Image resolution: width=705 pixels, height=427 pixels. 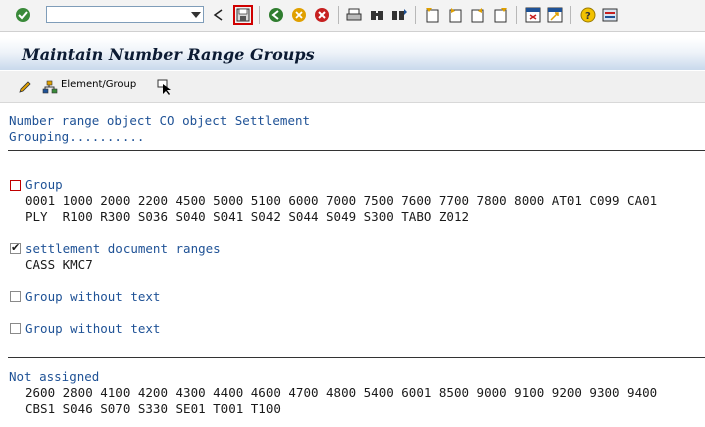 What do you see at coordinates (501, 15) in the screenshot?
I see `last-page-icon` at bounding box center [501, 15].